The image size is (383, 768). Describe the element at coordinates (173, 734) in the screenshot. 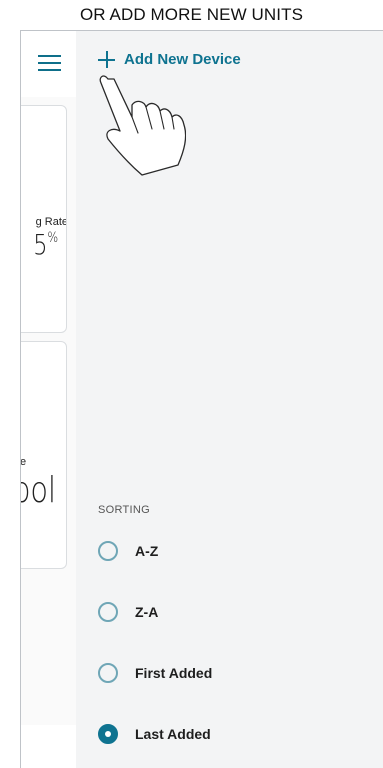

I see `sort-option-label: Last Added` at that location.